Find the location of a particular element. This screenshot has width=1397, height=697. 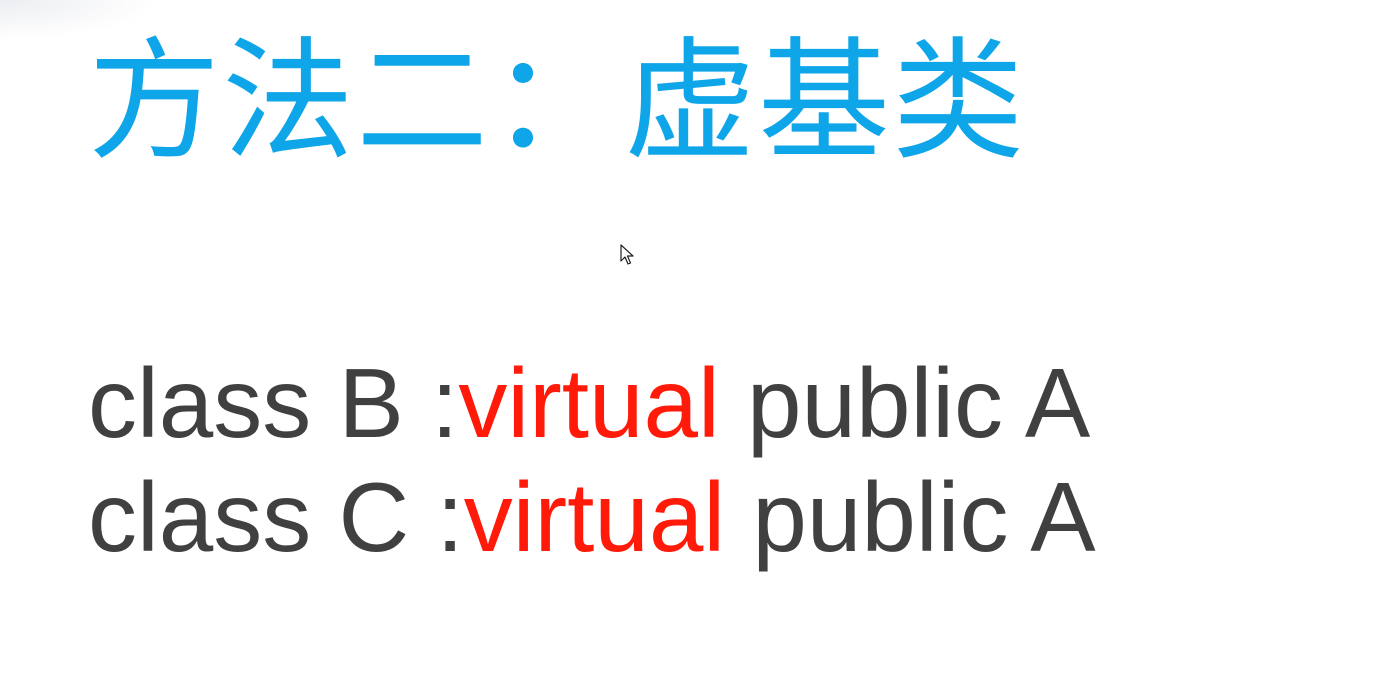

code-line-class-c: class C :virtual public A is located at coordinates (592, 517).